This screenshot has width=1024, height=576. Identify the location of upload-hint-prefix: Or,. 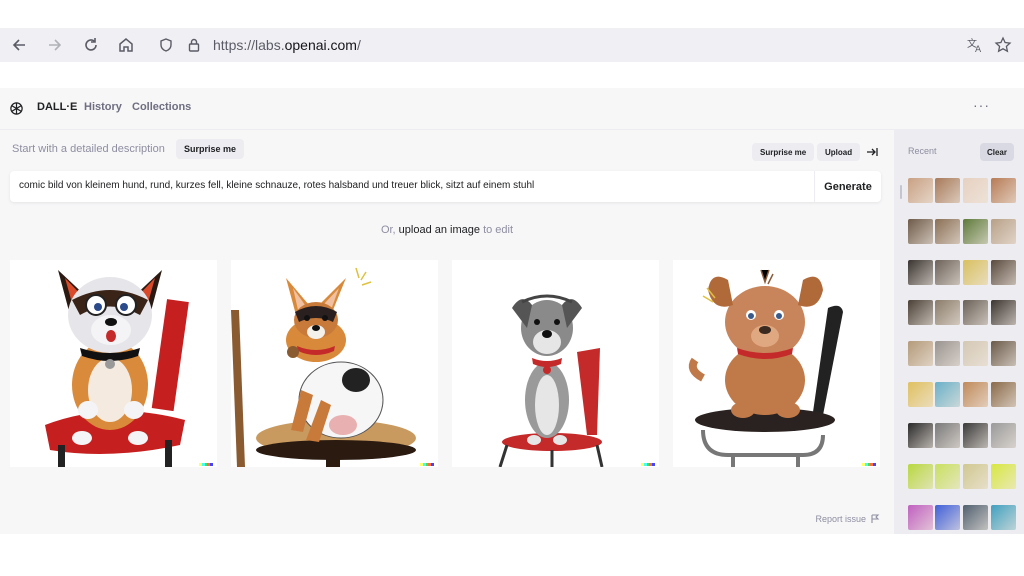
(389, 230).